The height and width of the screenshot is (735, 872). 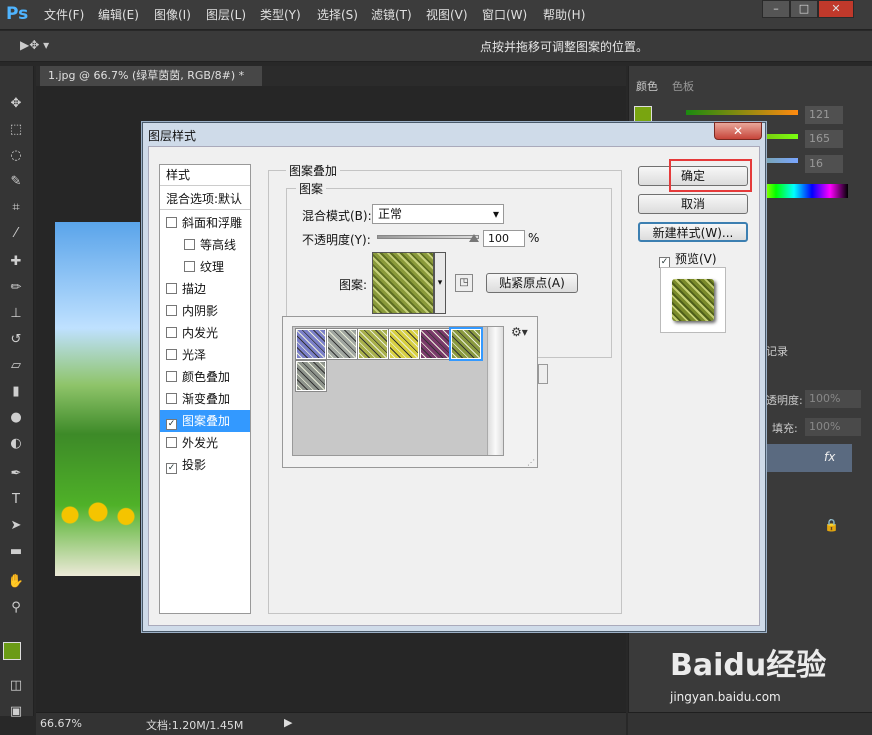 I want to click on maximize-icon: □, so click(x=804, y=9).